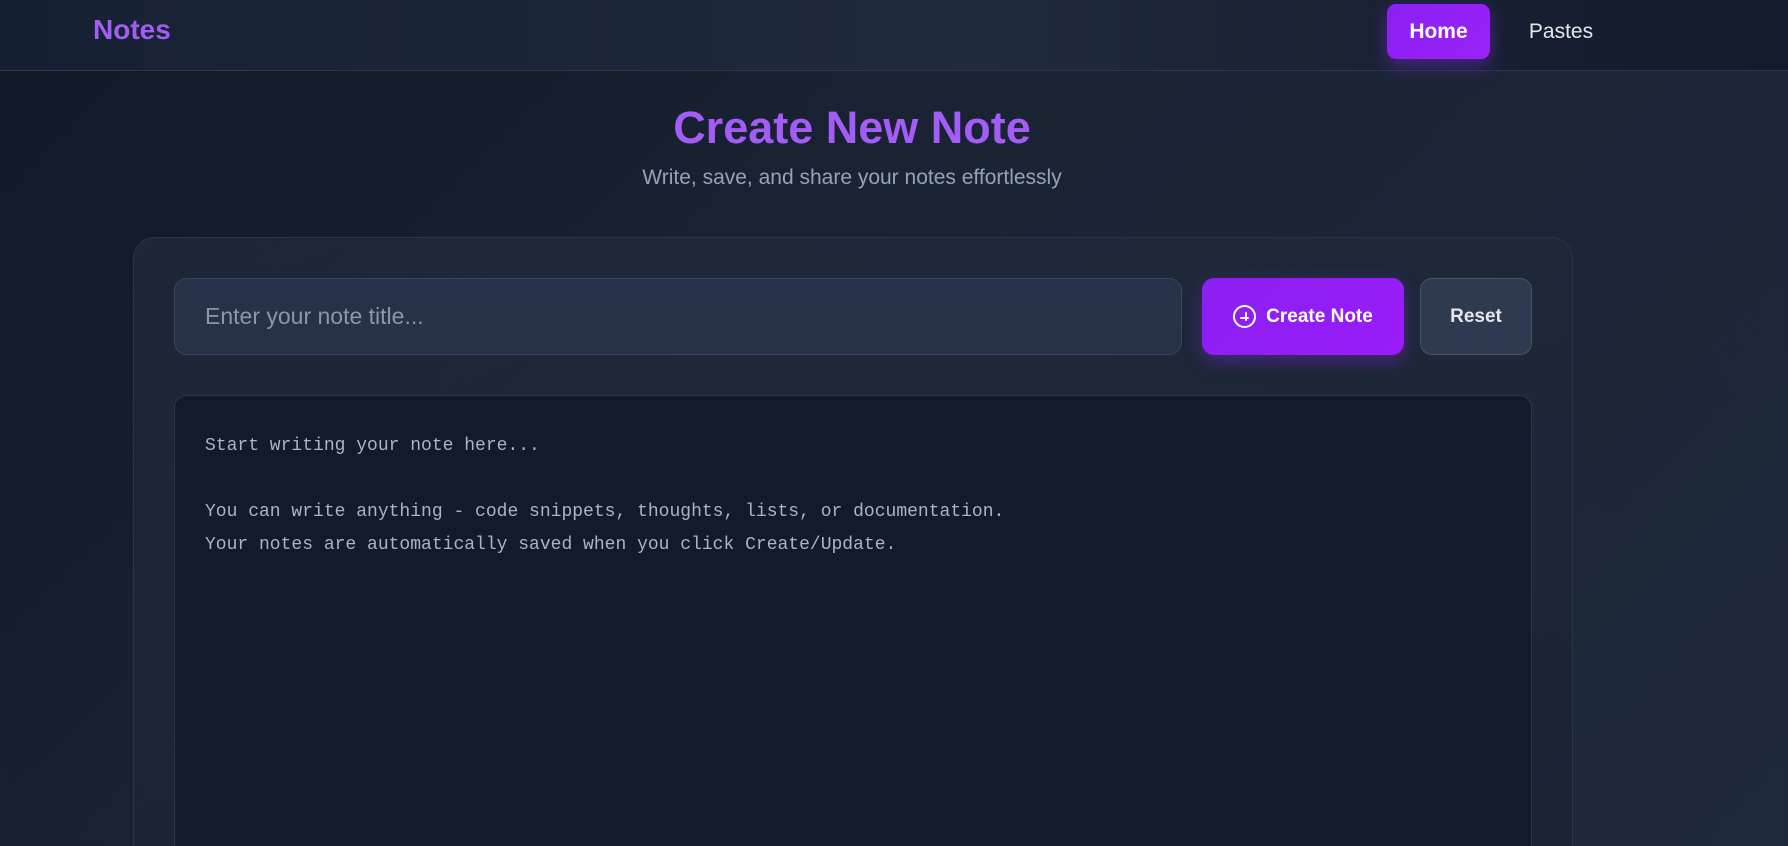  I want to click on brand-logo: Notes, so click(132, 30).